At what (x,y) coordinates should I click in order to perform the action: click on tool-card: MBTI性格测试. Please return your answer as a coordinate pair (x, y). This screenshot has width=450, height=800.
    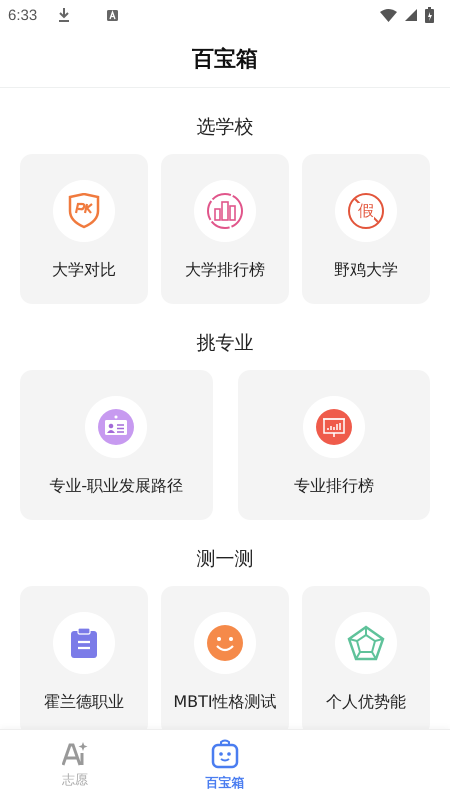
    Looking at the image, I should click on (225, 657).